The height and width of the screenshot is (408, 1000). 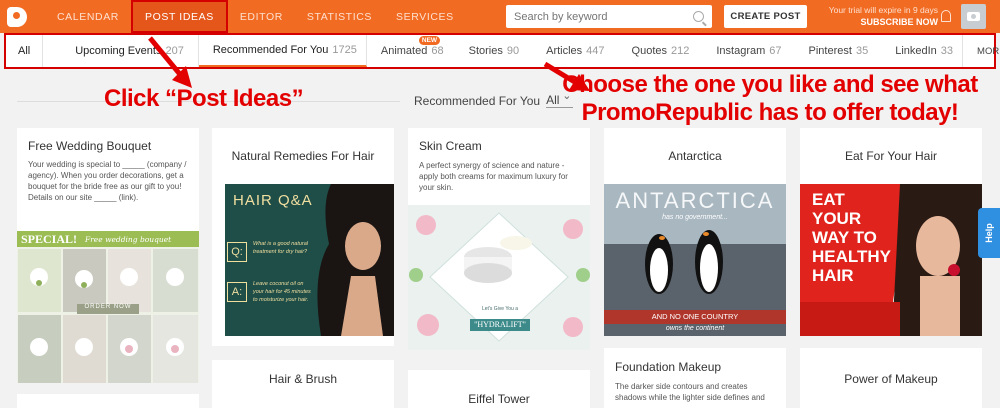 What do you see at coordinates (303, 156) in the screenshot?
I see `card-title: Natural Remedies For Hair` at bounding box center [303, 156].